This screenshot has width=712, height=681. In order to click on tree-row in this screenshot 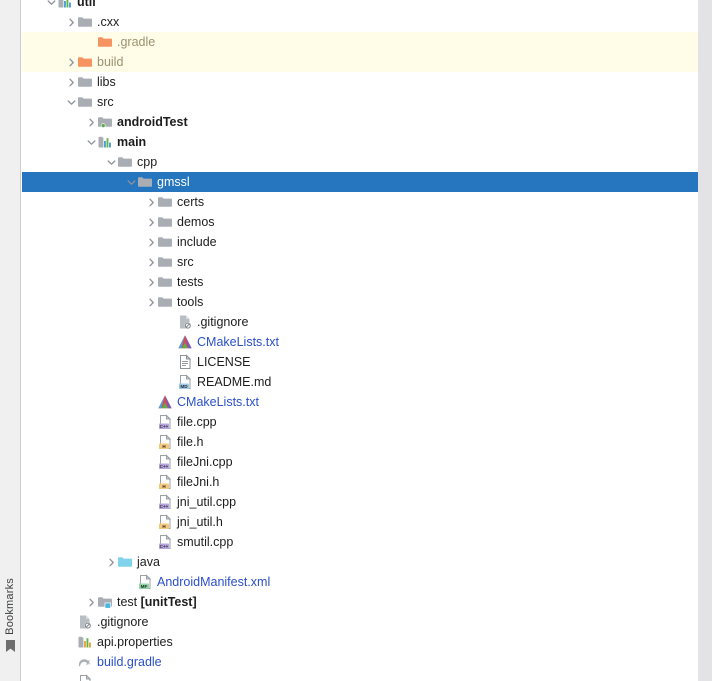, I will do `click(360, 676)`.